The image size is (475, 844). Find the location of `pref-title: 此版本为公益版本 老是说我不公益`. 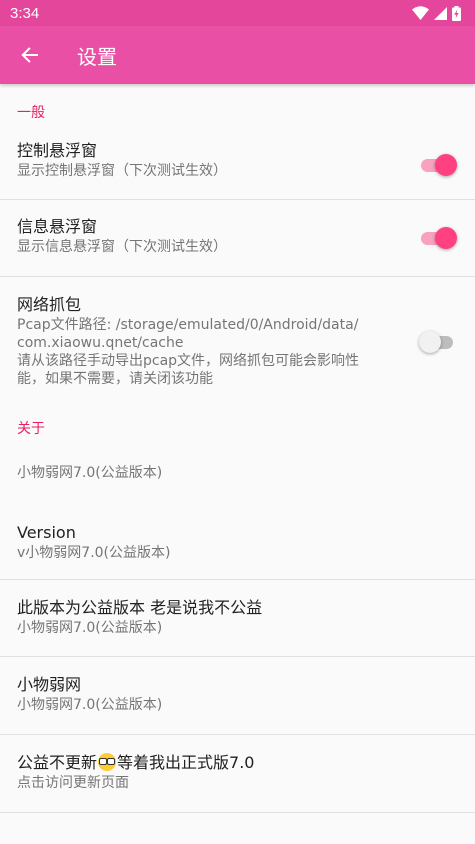

pref-title: 此版本为公益版本 老是说我不公益 is located at coordinates (140, 607).